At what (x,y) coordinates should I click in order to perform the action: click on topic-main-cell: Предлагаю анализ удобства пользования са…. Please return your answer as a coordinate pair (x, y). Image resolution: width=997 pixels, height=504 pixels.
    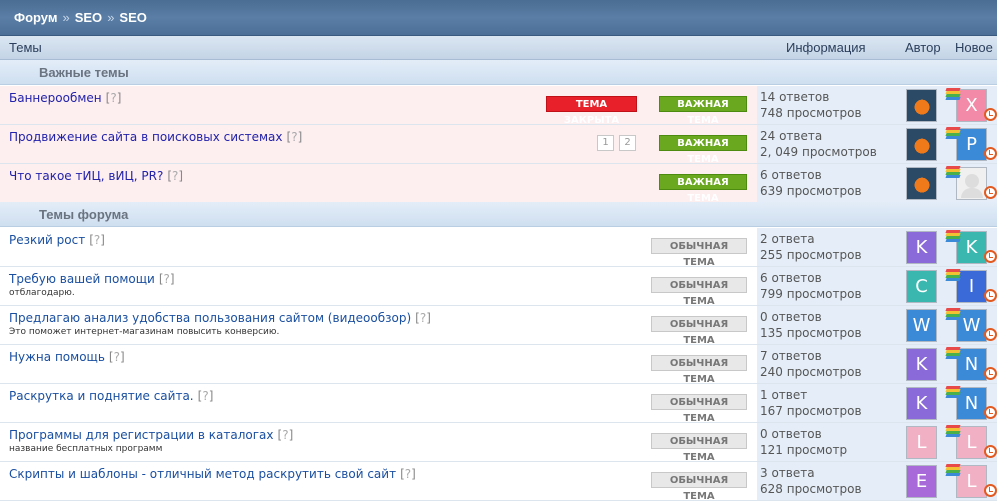
    Looking at the image, I should click on (378, 326).